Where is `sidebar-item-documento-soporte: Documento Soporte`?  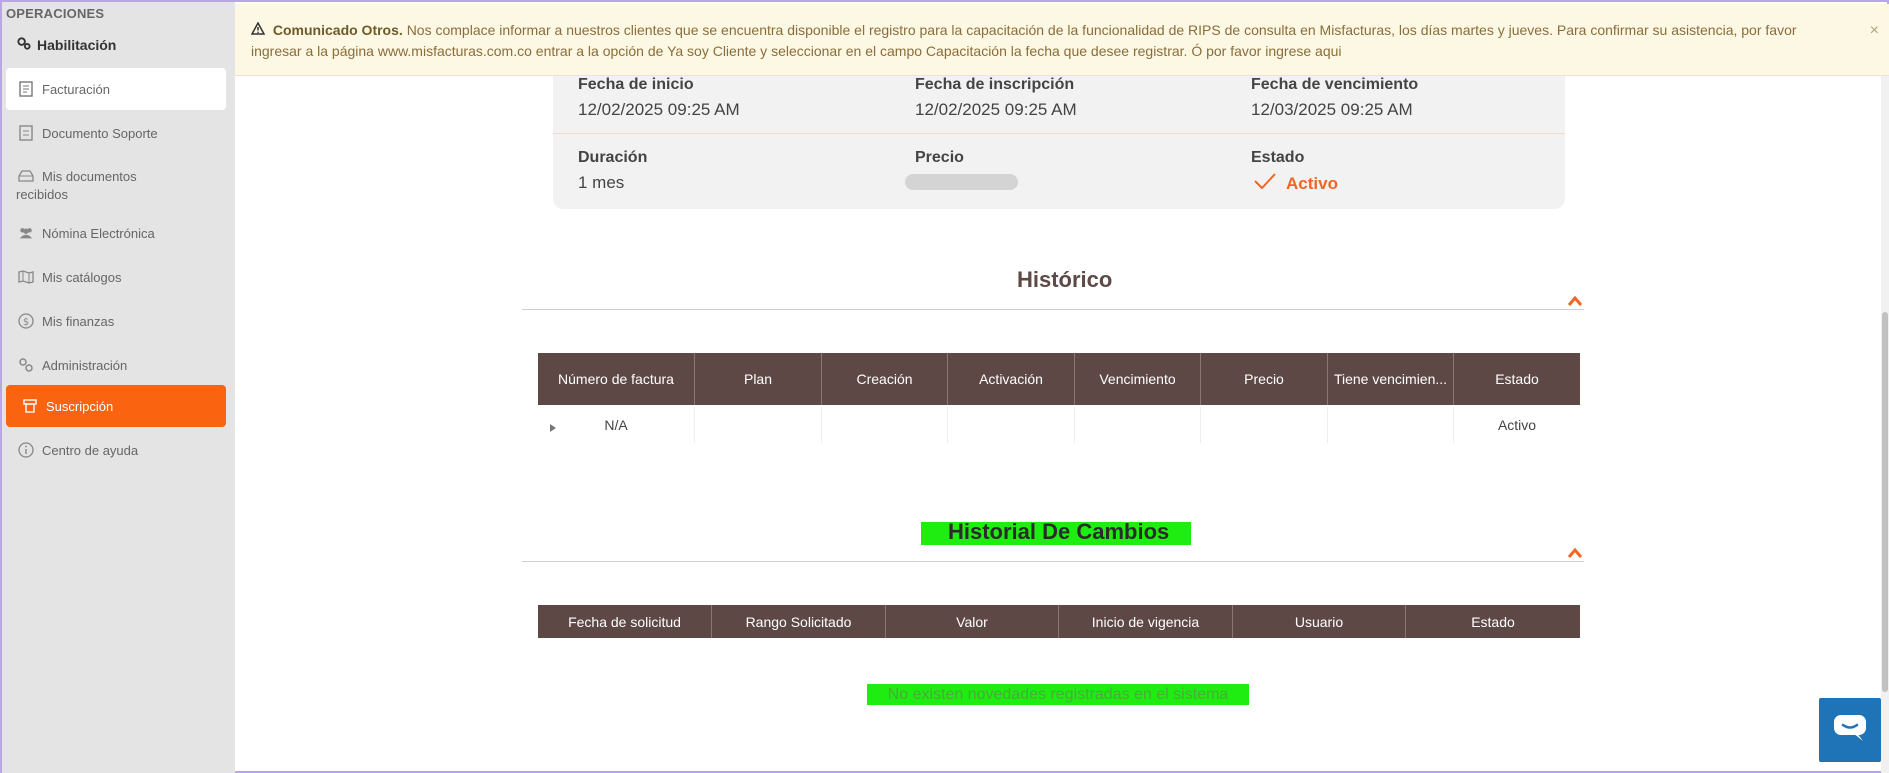 sidebar-item-documento-soporte: Documento Soporte is located at coordinates (116, 133).